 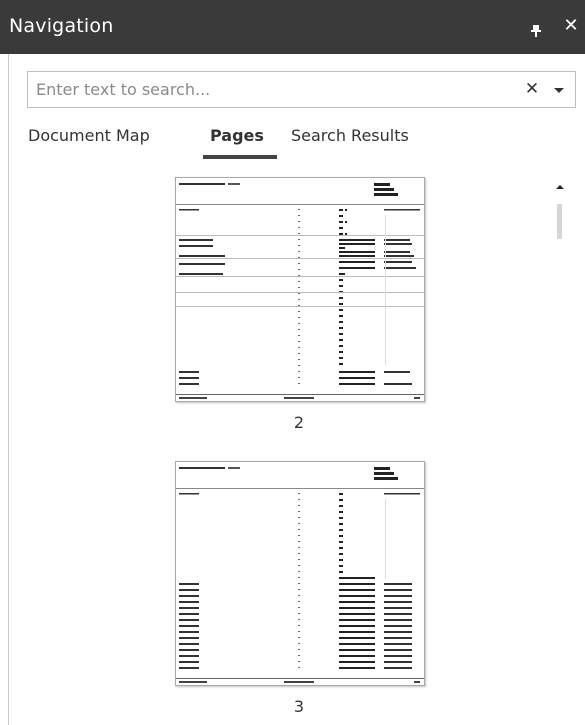 I want to click on pin-icon, so click(x=536, y=29).